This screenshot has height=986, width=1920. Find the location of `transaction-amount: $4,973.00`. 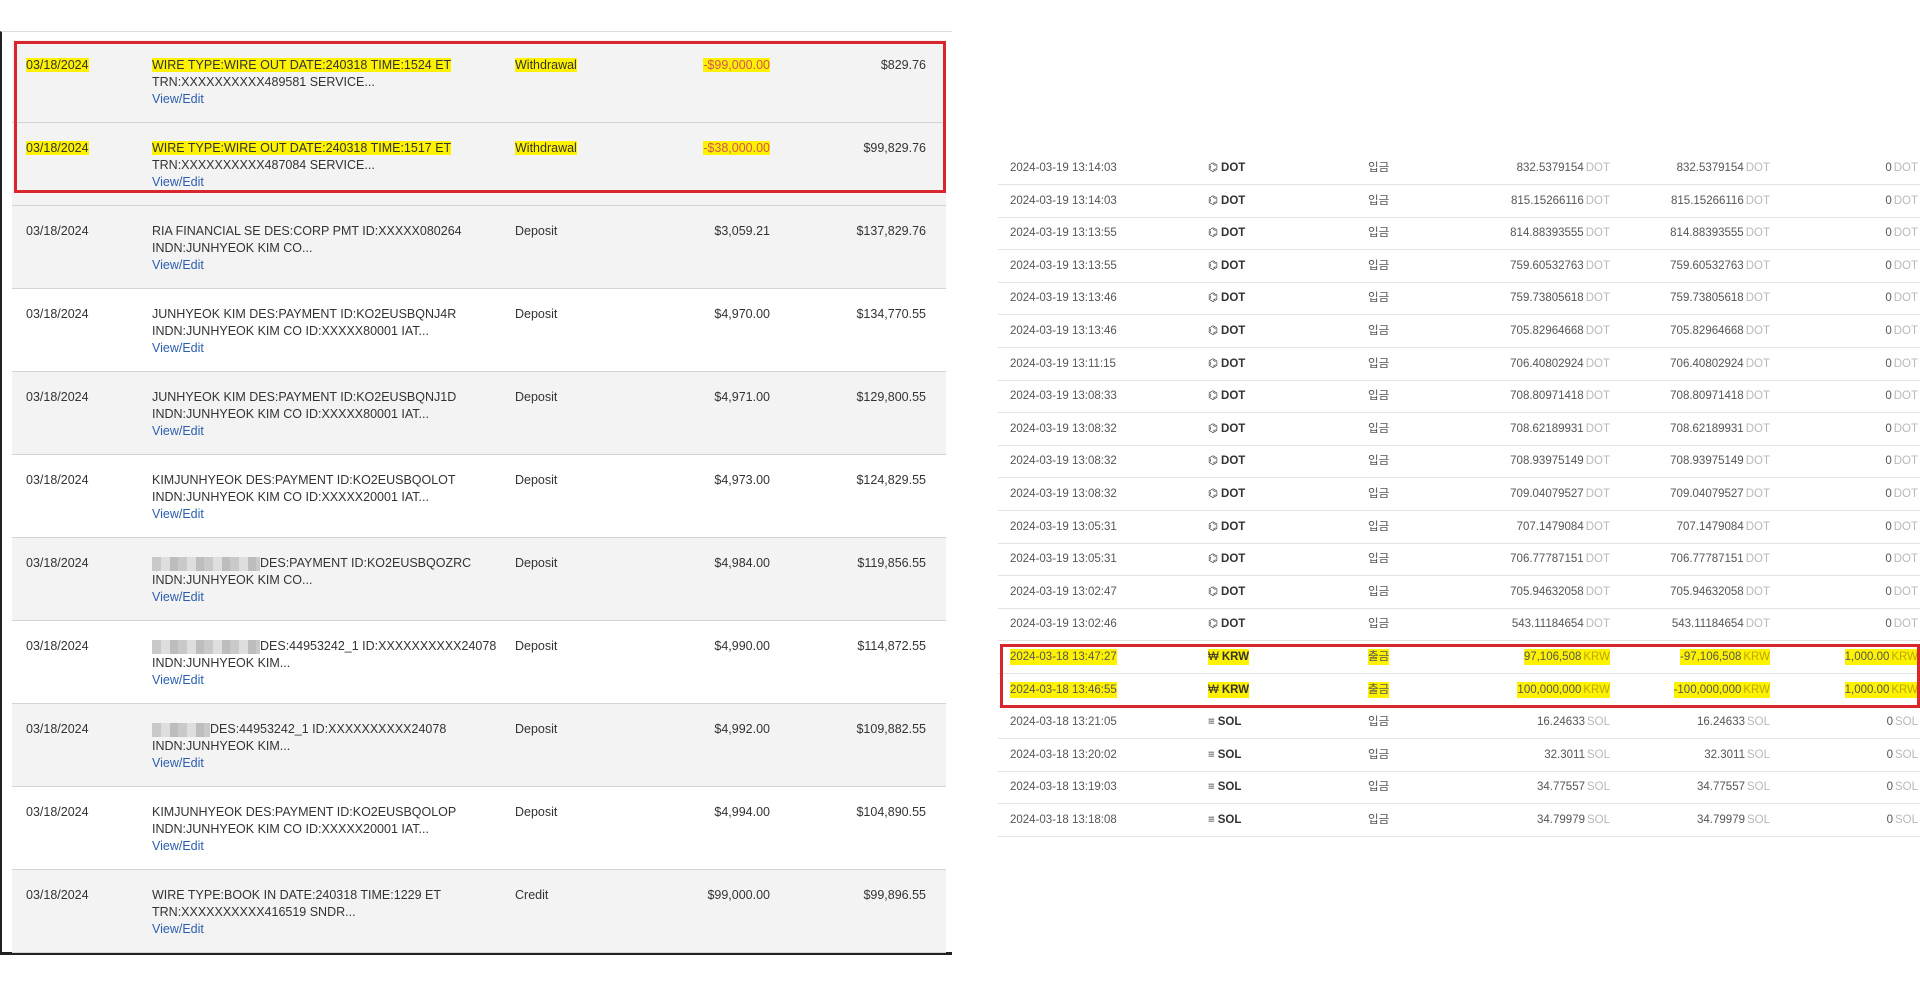

transaction-amount: $4,973.00 is located at coordinates (742, 480).